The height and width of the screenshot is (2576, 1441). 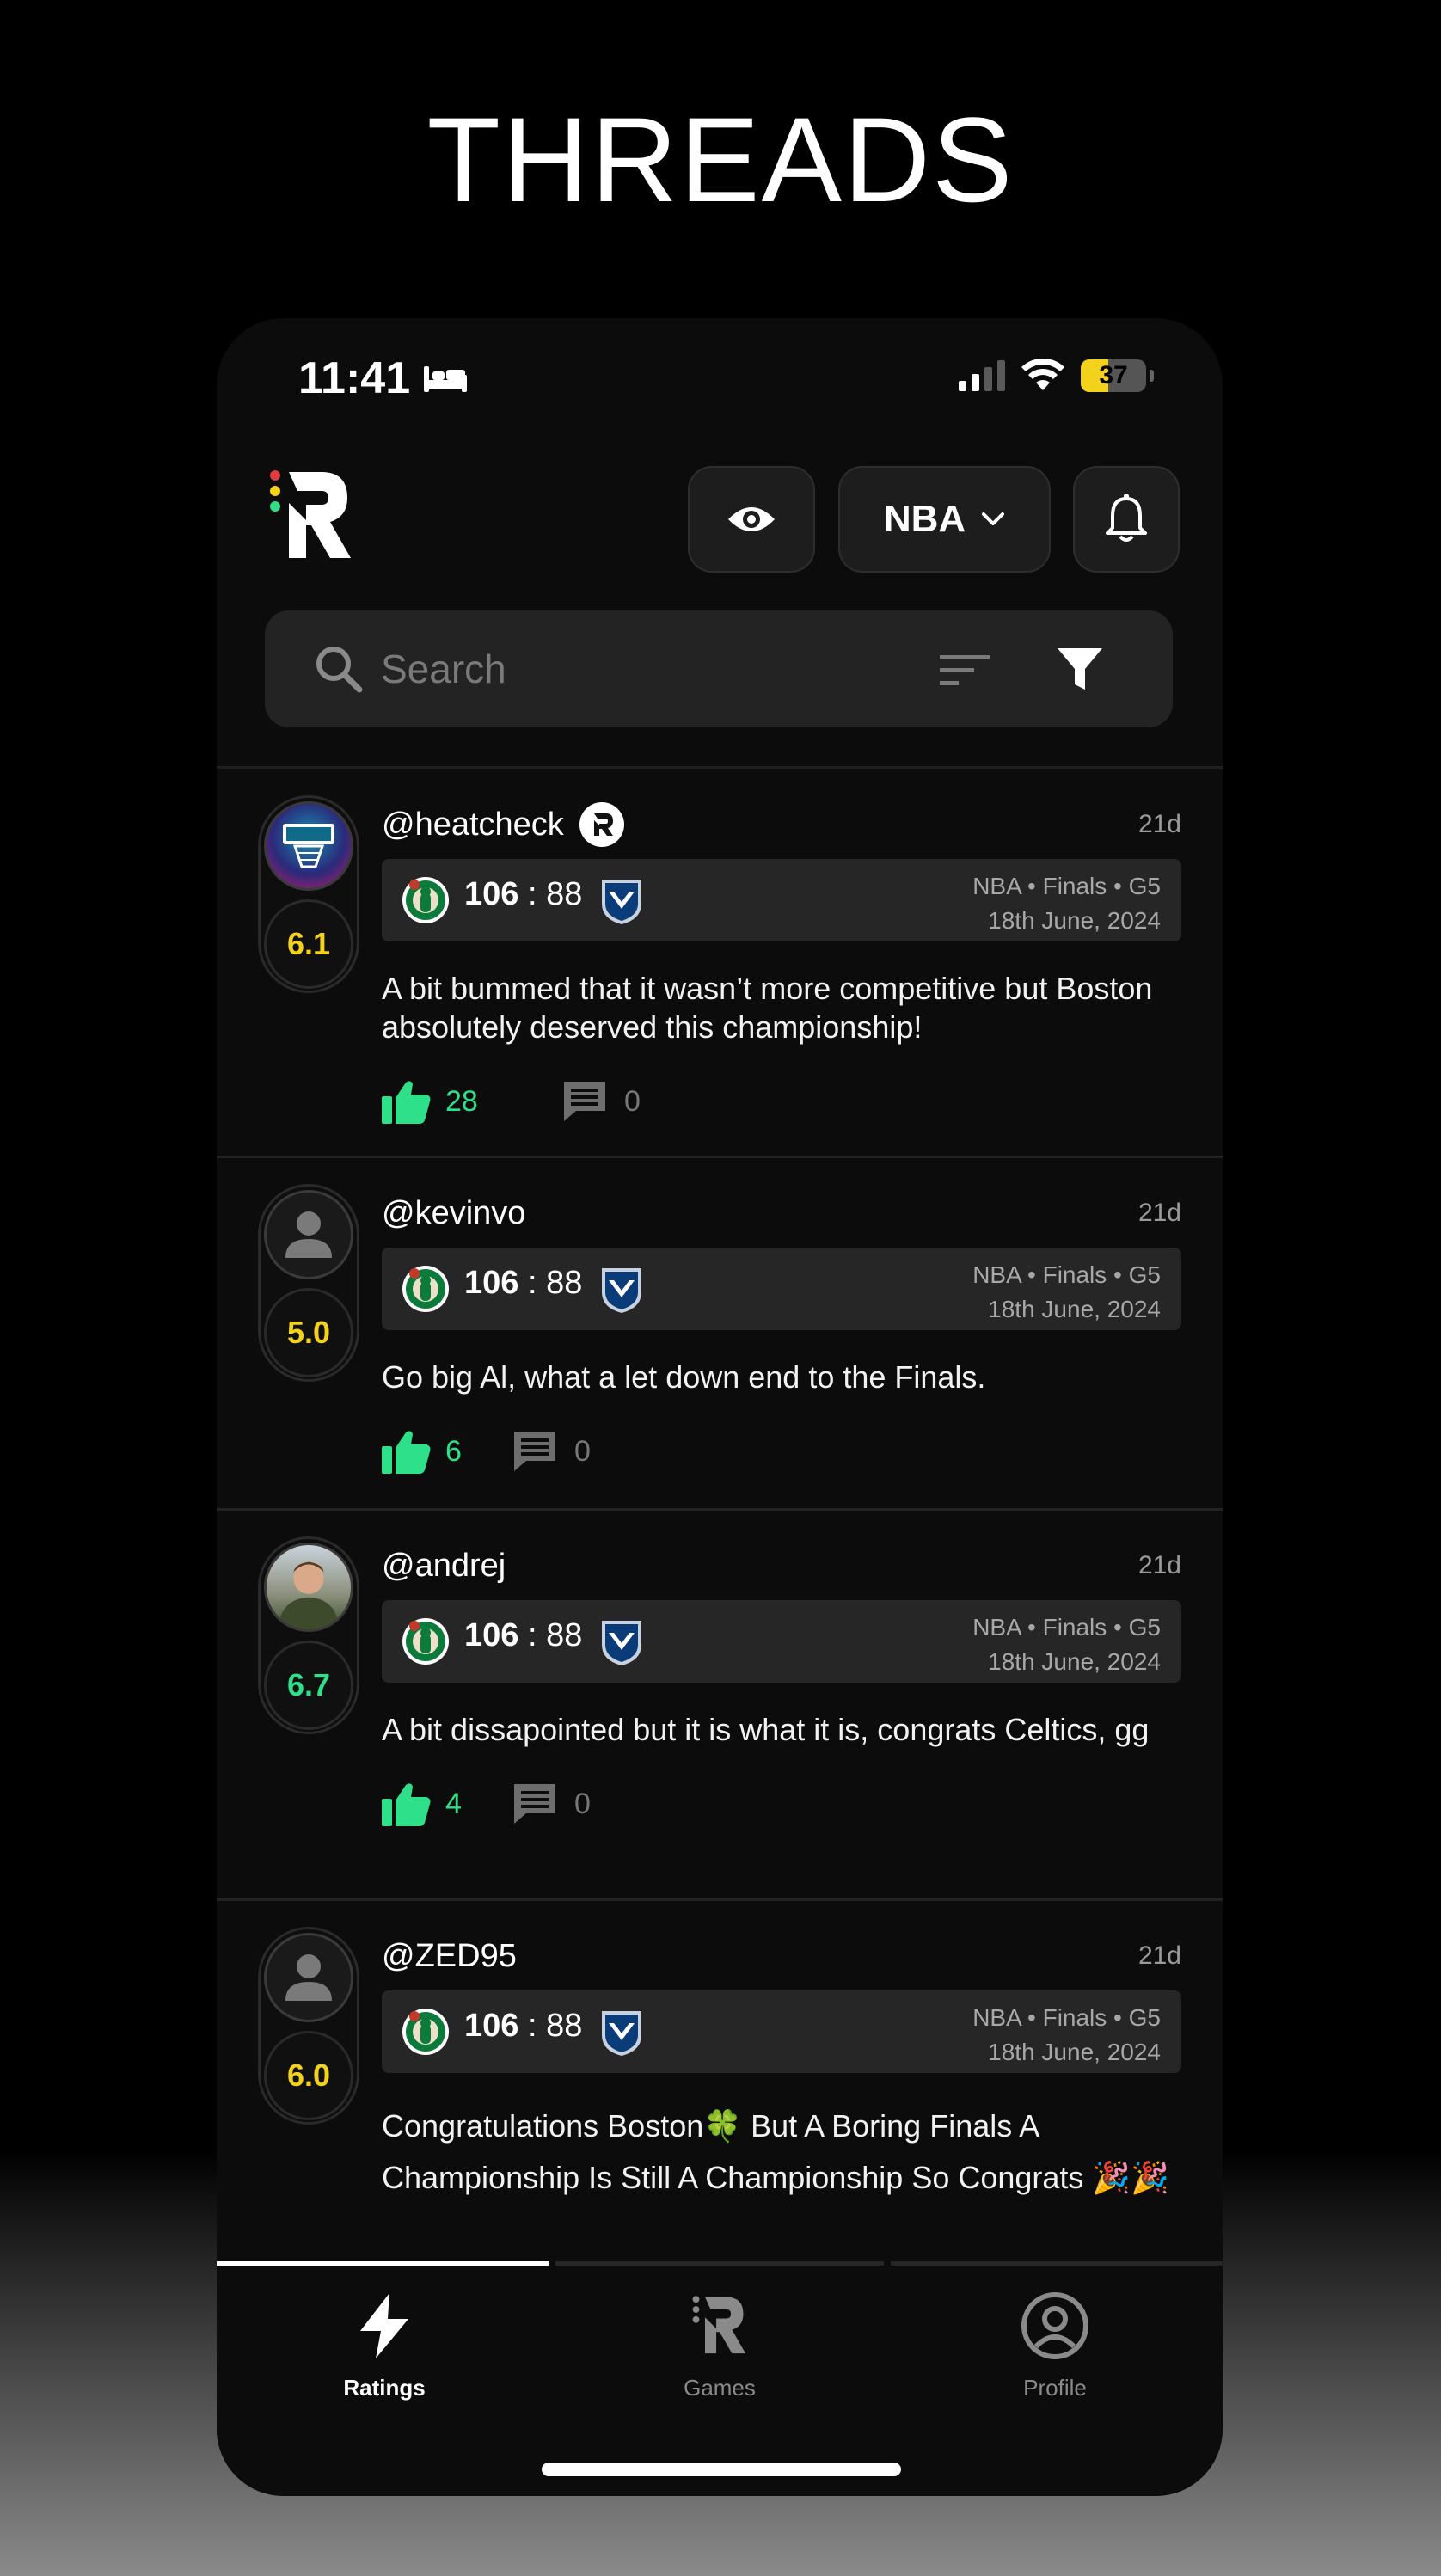 What do you see at coordinates (721, 2469) in the screenshot?
I see `home-indicator` at bounding box center [721, 2469].